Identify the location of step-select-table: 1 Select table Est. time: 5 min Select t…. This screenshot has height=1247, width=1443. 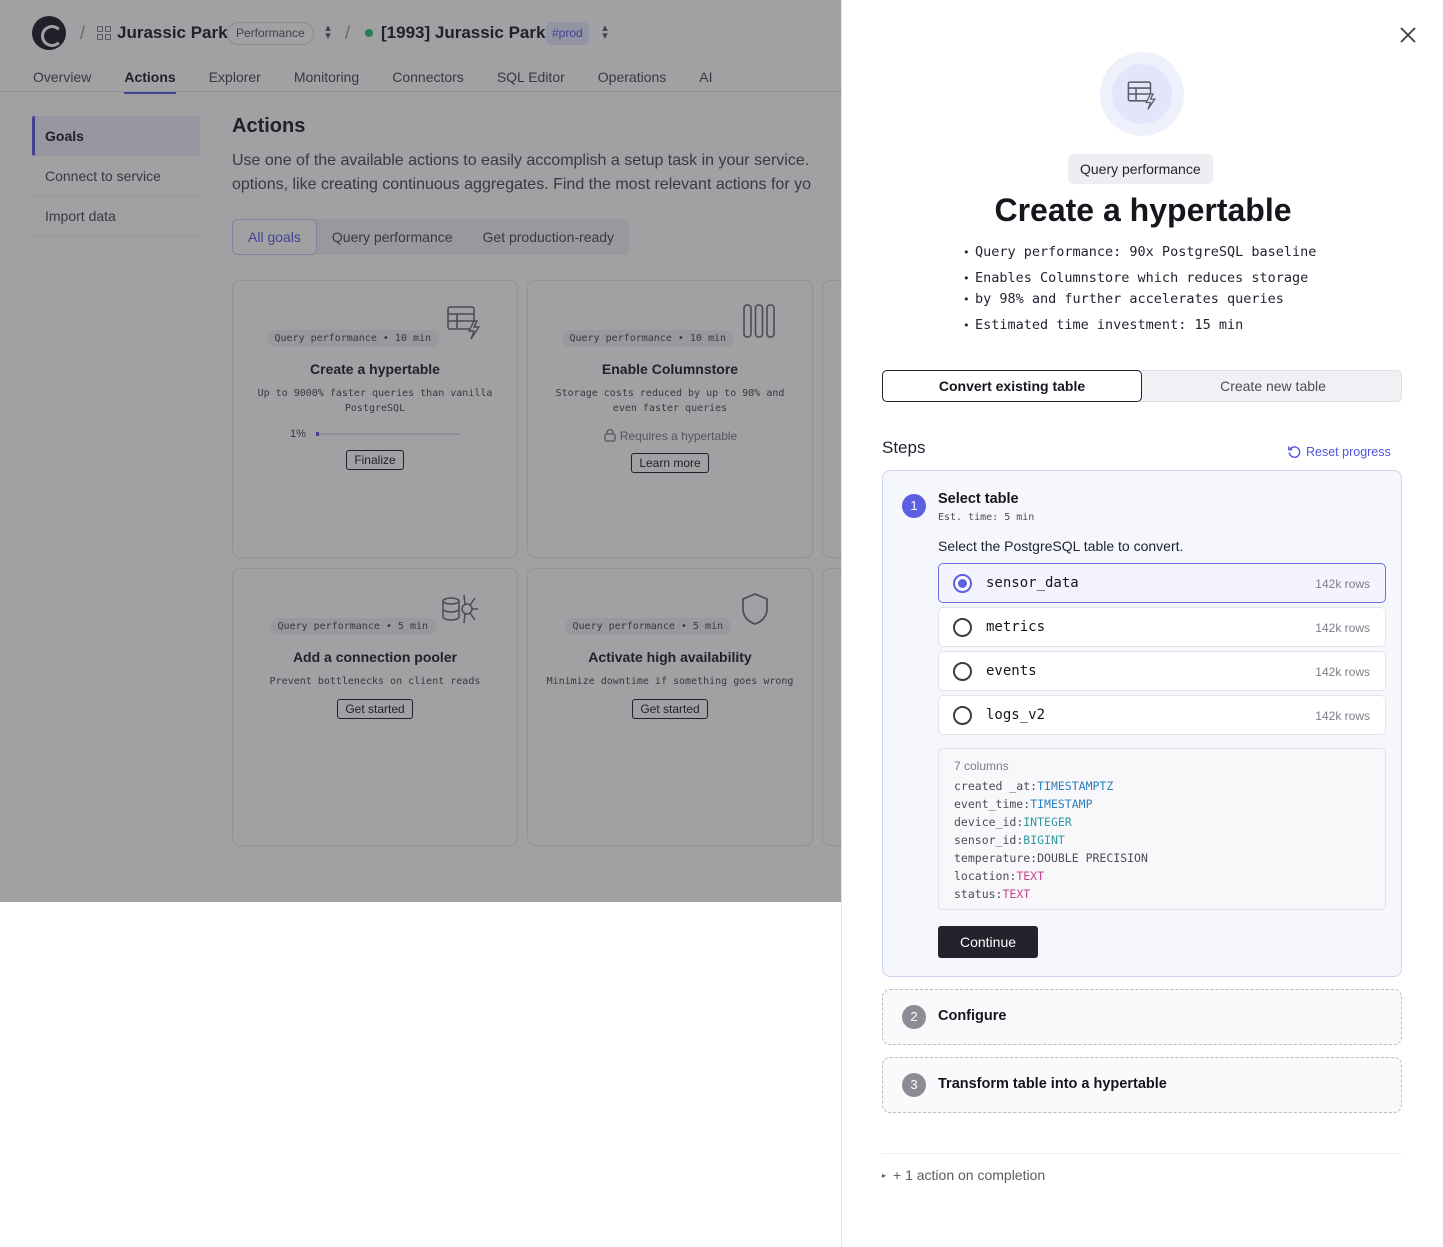
(1142, 723).